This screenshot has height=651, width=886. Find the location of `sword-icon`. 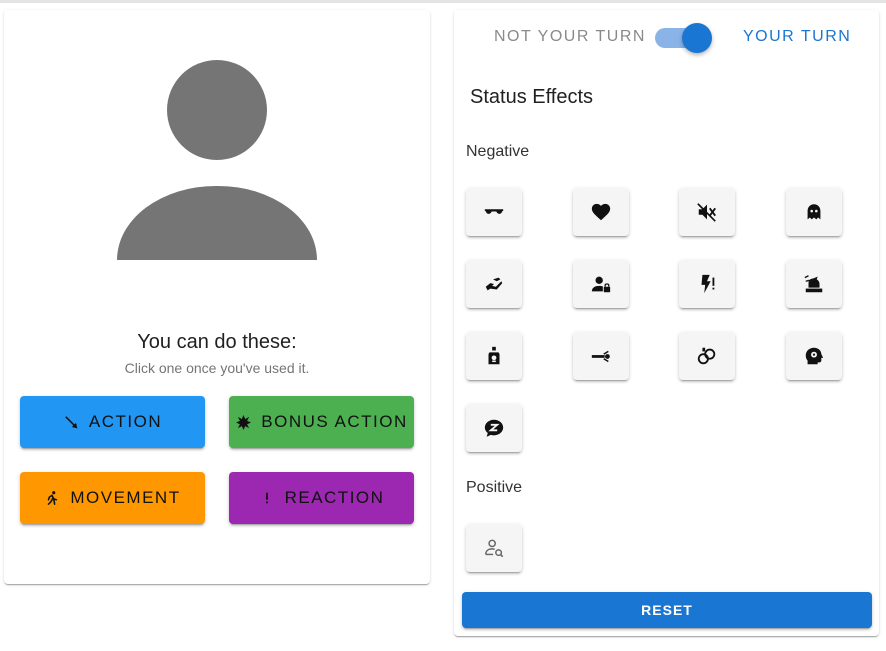

sword-icon is located at coordinates (71, 422).